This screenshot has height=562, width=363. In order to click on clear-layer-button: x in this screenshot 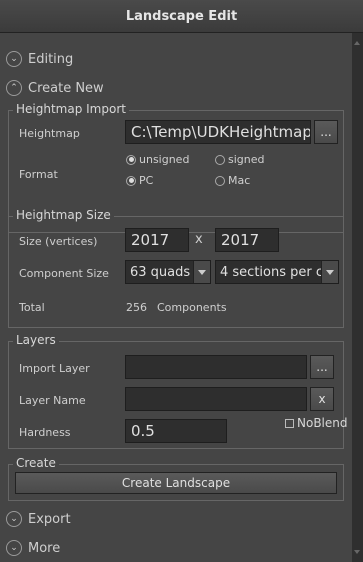, I will do `click(322, 399)`.